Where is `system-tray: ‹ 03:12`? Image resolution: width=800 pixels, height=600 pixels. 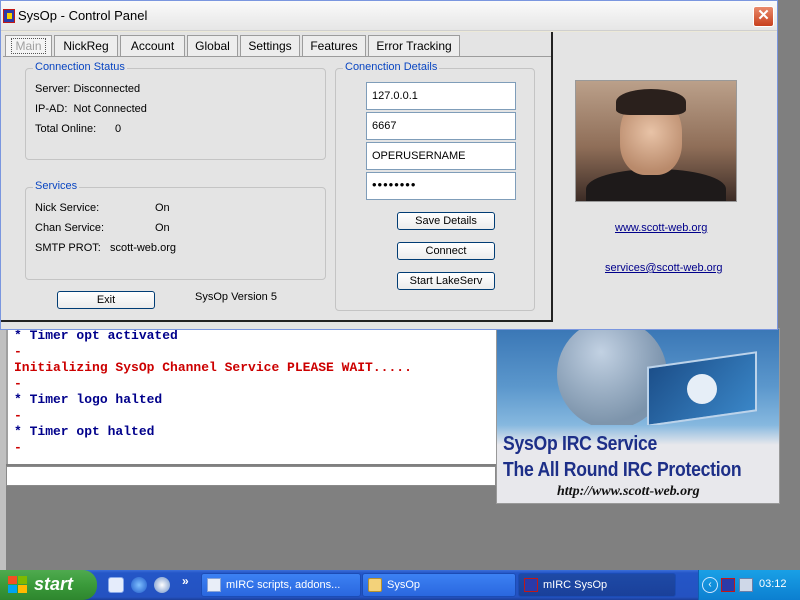 system-tray: ‹ 03:12 is located at coordinates (749, 585).